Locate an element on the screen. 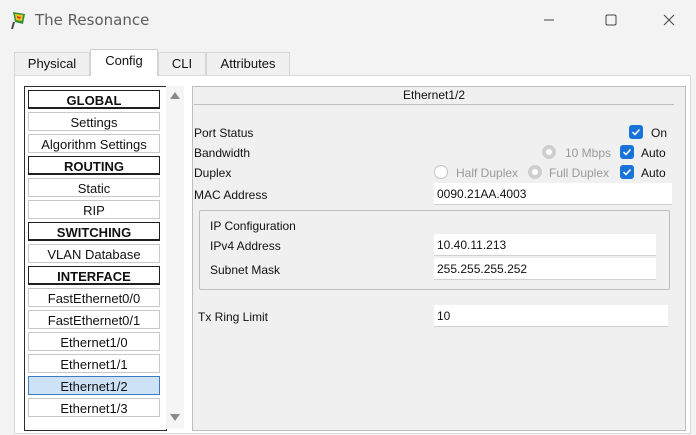  duplex-label: Duplex is located at coordinates (213, 173).